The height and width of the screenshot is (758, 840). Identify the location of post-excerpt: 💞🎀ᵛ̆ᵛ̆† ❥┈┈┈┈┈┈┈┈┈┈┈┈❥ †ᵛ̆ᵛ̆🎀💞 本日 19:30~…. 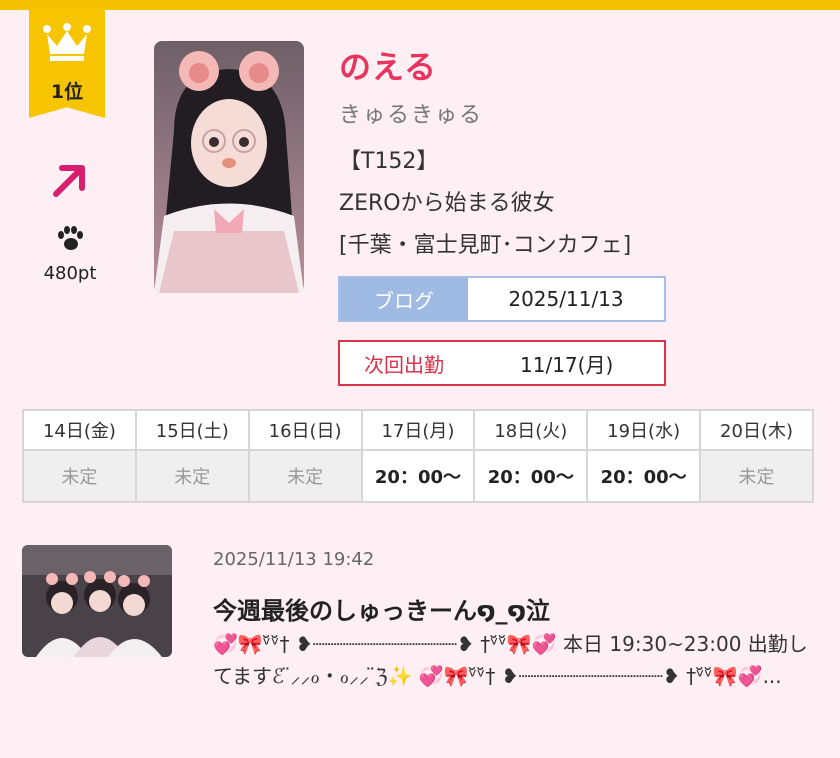
(510, 660).